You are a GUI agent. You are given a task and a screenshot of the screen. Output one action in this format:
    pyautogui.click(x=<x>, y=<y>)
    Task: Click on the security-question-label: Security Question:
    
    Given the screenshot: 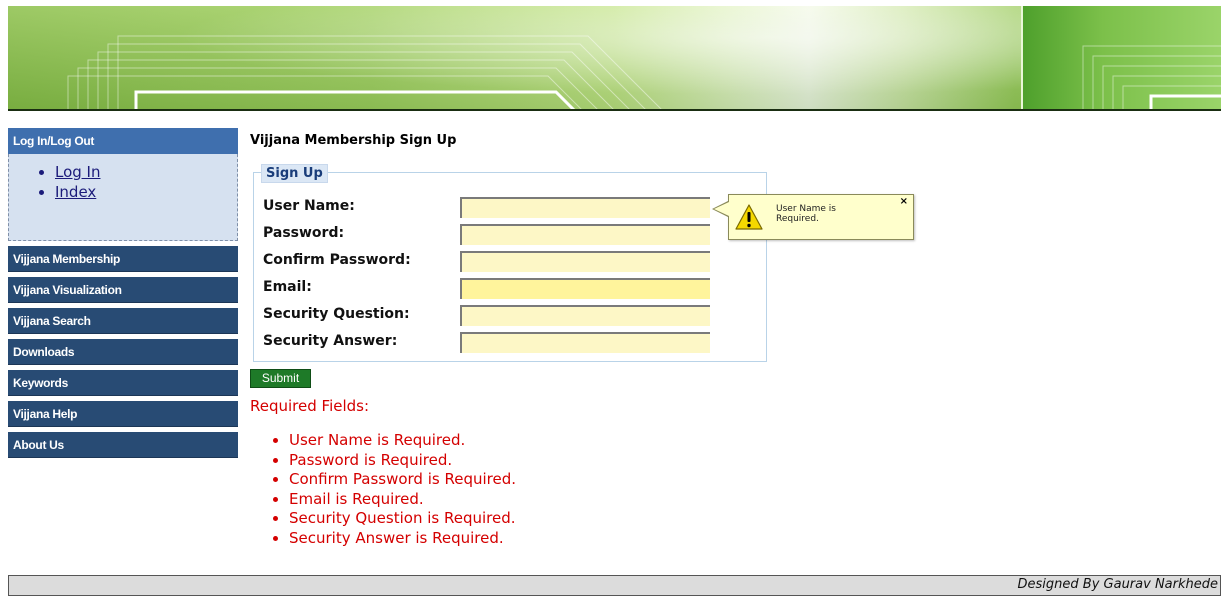 What is the action you would take?
    pyautogui.click(x=336, y=314)
    